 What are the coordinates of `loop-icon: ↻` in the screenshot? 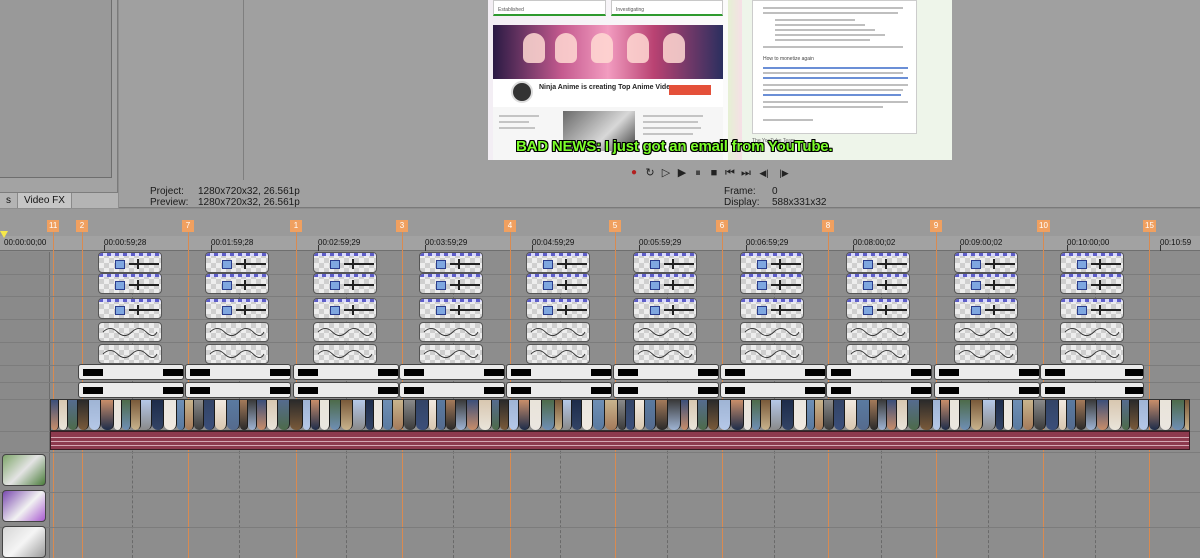 It's located at (650, 173).